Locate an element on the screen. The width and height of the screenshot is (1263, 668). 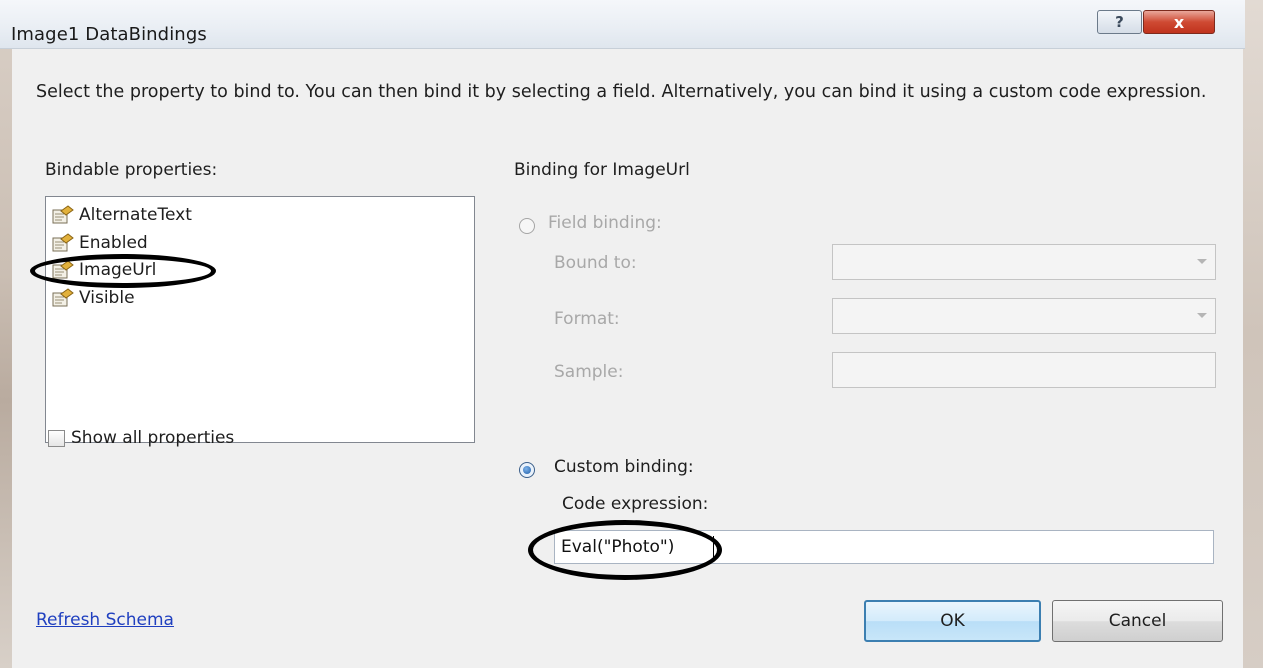
highlight-ellipse-imageurl is located at coordinates (123, 271).